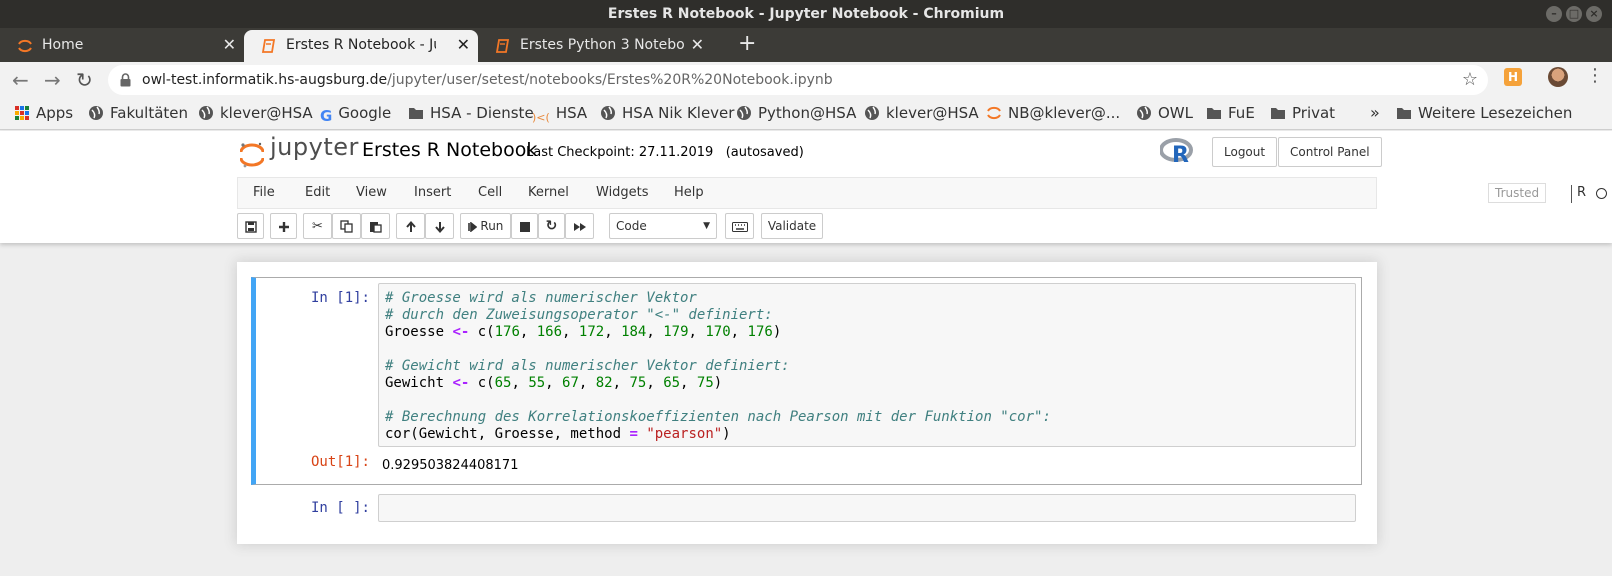 The image size is (1612, 576). Describe the element at coordinates (994, 113) in the screenshot. I see `jupyter-icon` at that location.